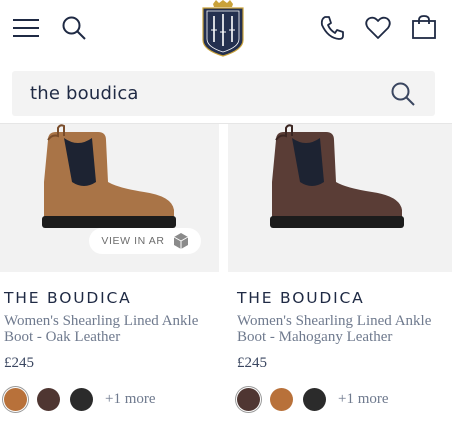 The image size is (452, 432). Describe the element at coordinates (74, 28) in the screenshot. I see `search-icon` at that location.